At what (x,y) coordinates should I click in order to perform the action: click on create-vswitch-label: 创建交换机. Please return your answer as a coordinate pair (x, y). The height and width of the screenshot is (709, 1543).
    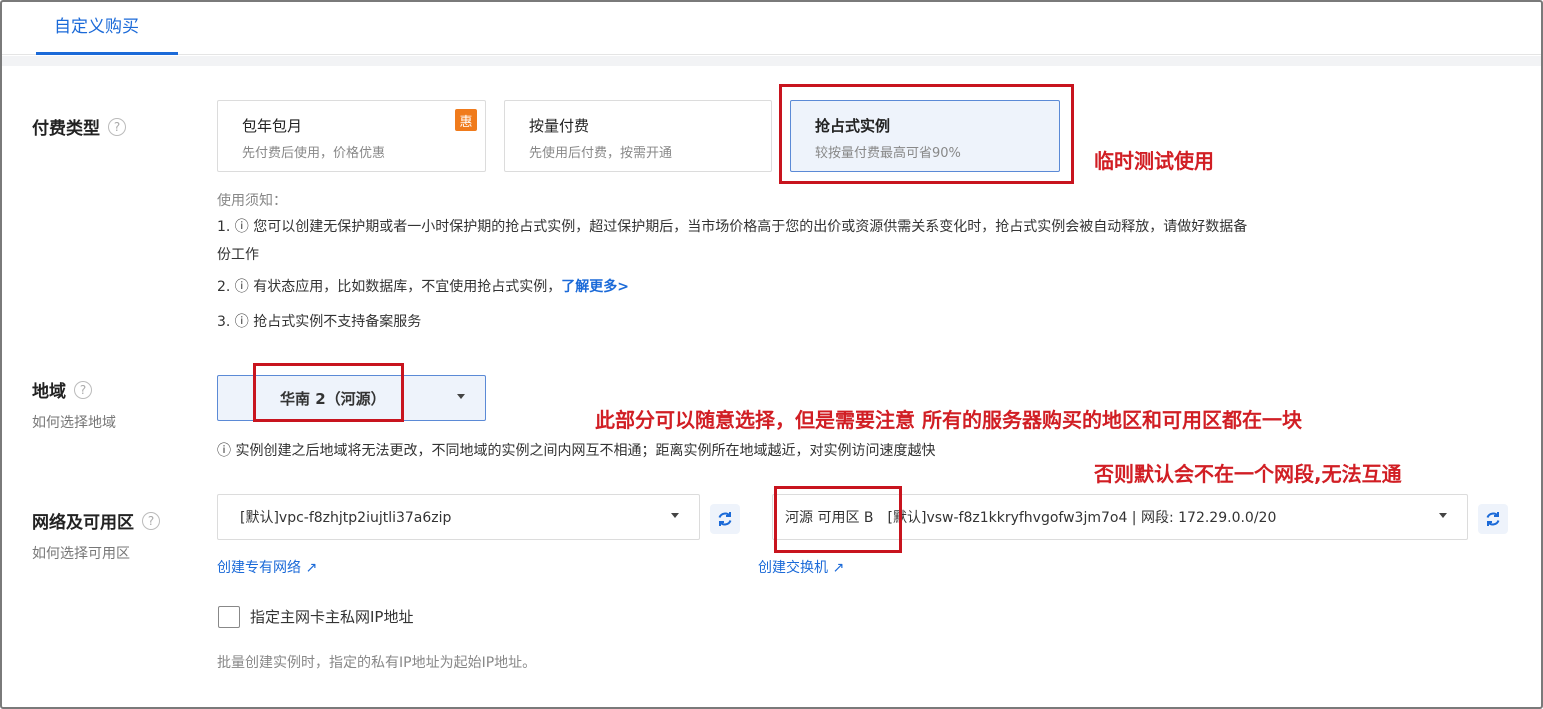
    Looking at the image, I should click on (793, 568).